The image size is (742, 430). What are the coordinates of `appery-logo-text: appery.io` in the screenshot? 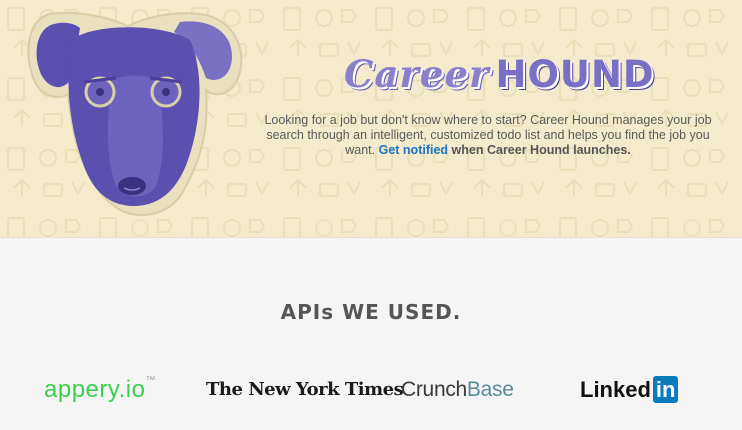 It's located at (95, 389).